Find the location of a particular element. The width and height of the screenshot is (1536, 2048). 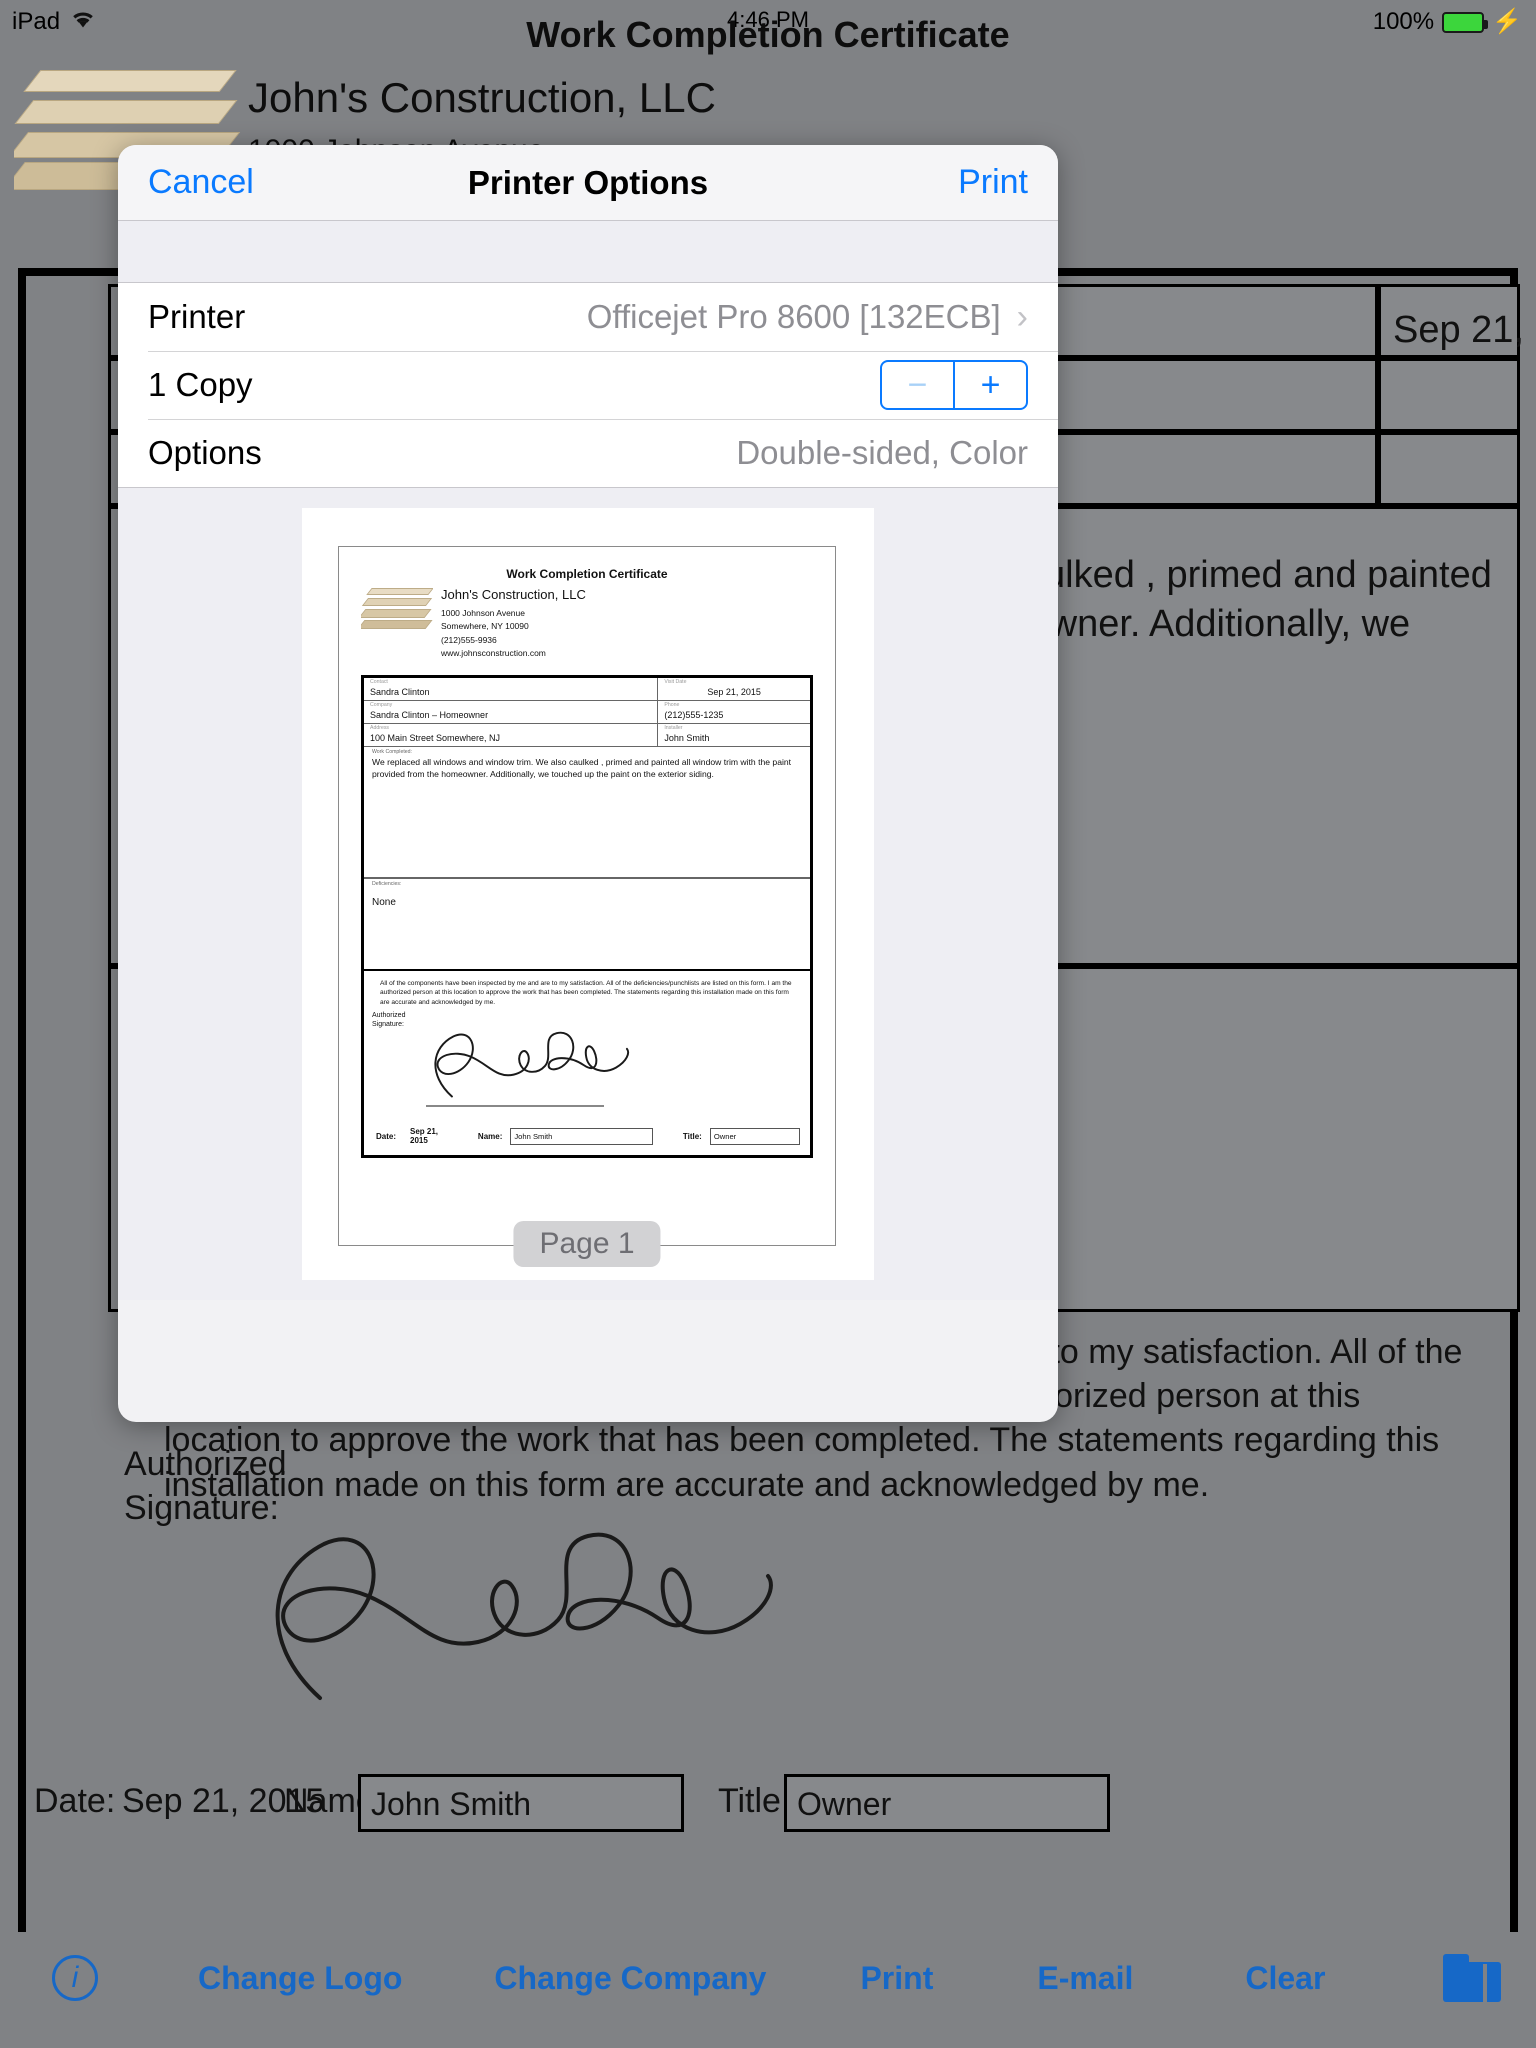

doc-web: www.johnsconstruction.com is located at coordinates (493, 653).